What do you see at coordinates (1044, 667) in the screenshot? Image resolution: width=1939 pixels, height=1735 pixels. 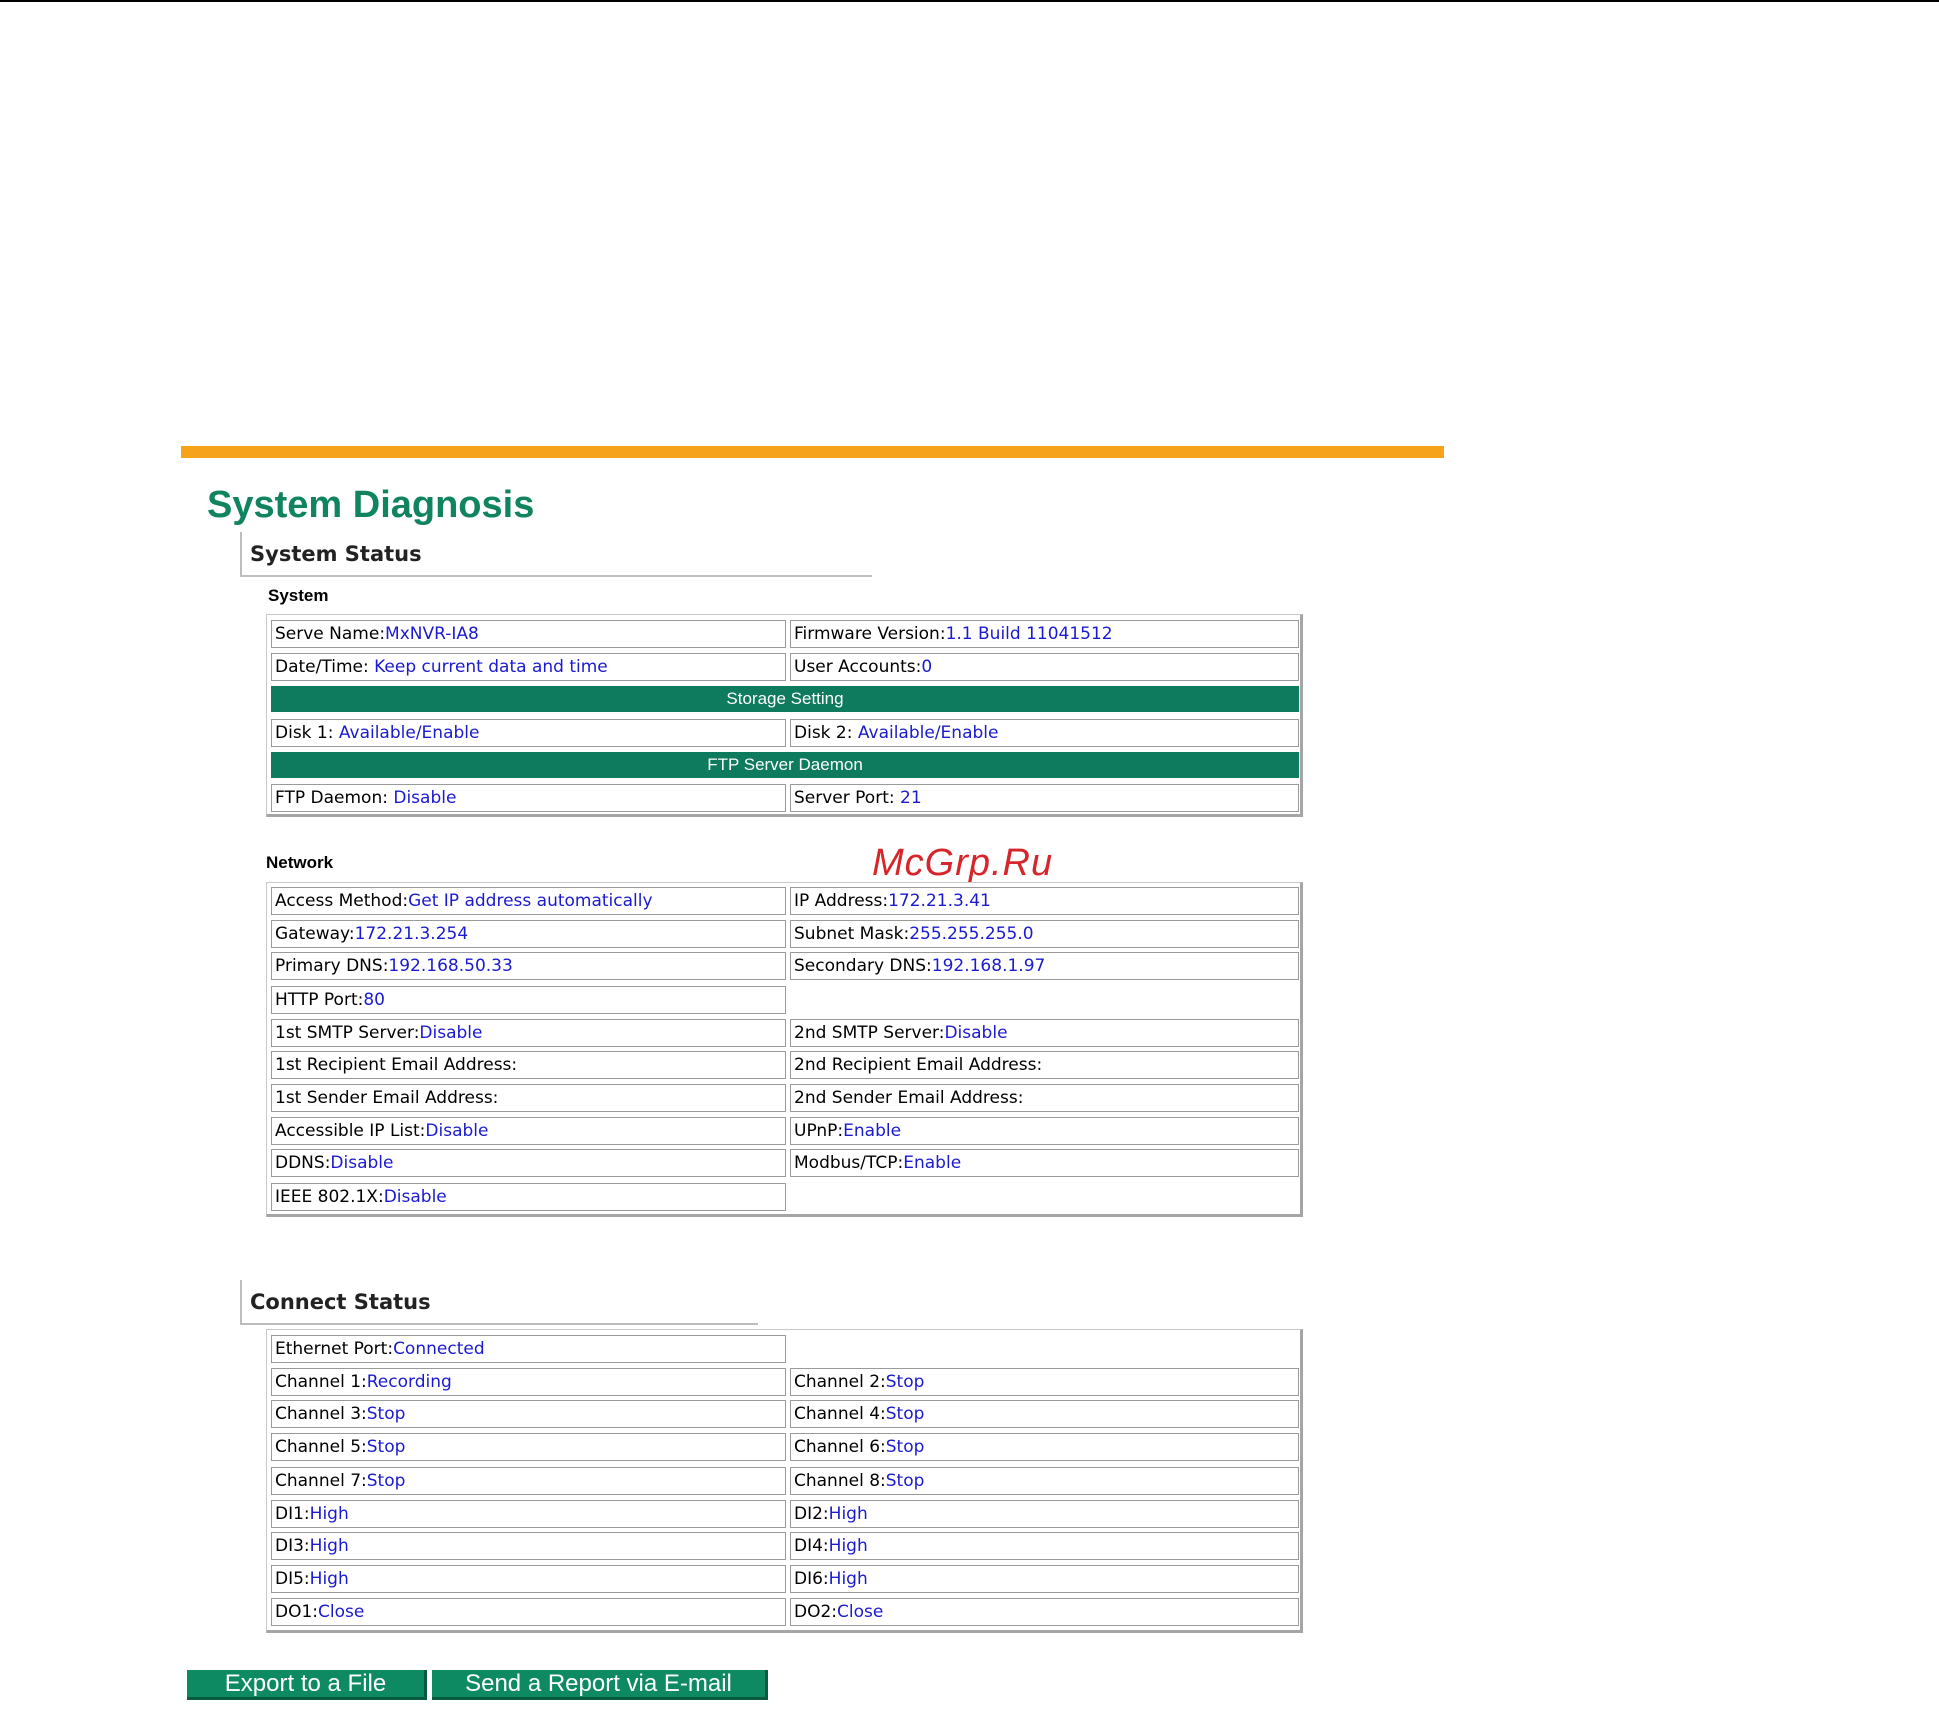 I see `user-accounts-cell: User Accounts:0` at bounding box center [1044, 667].